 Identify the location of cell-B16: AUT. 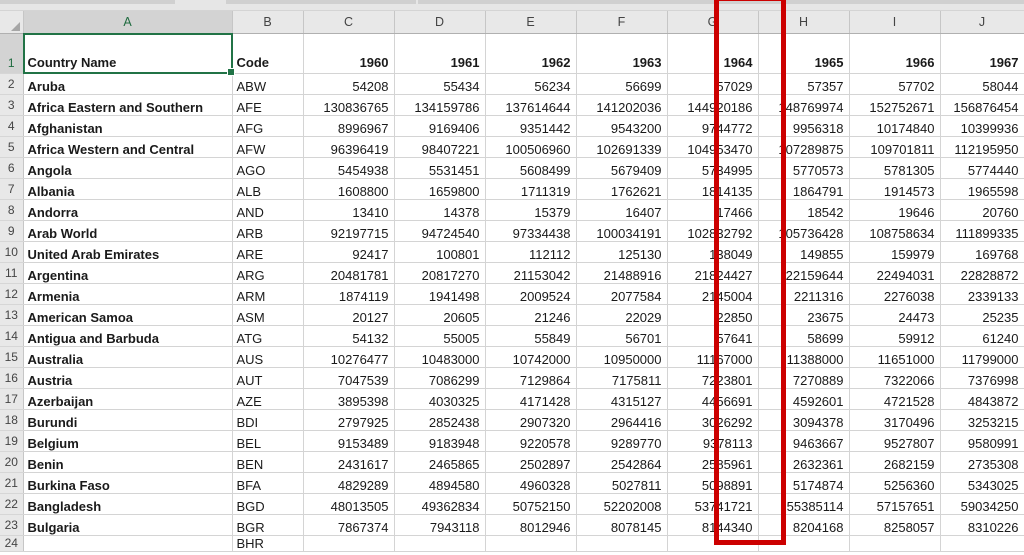
(268, 378).